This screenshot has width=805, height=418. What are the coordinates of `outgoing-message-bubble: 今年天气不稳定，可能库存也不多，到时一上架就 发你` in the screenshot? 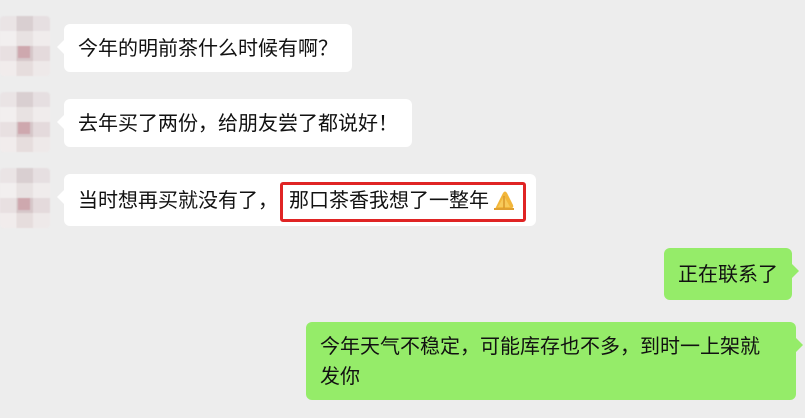 It's located at (554, 361).